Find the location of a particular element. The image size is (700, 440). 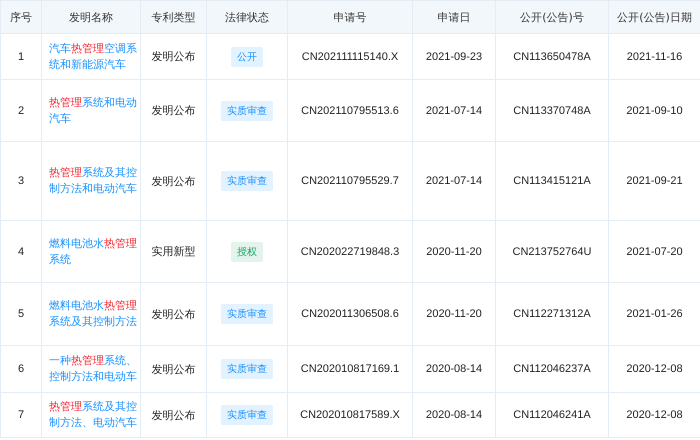

table-cell: CN202111115140.X is located at coordinates (350, 57).